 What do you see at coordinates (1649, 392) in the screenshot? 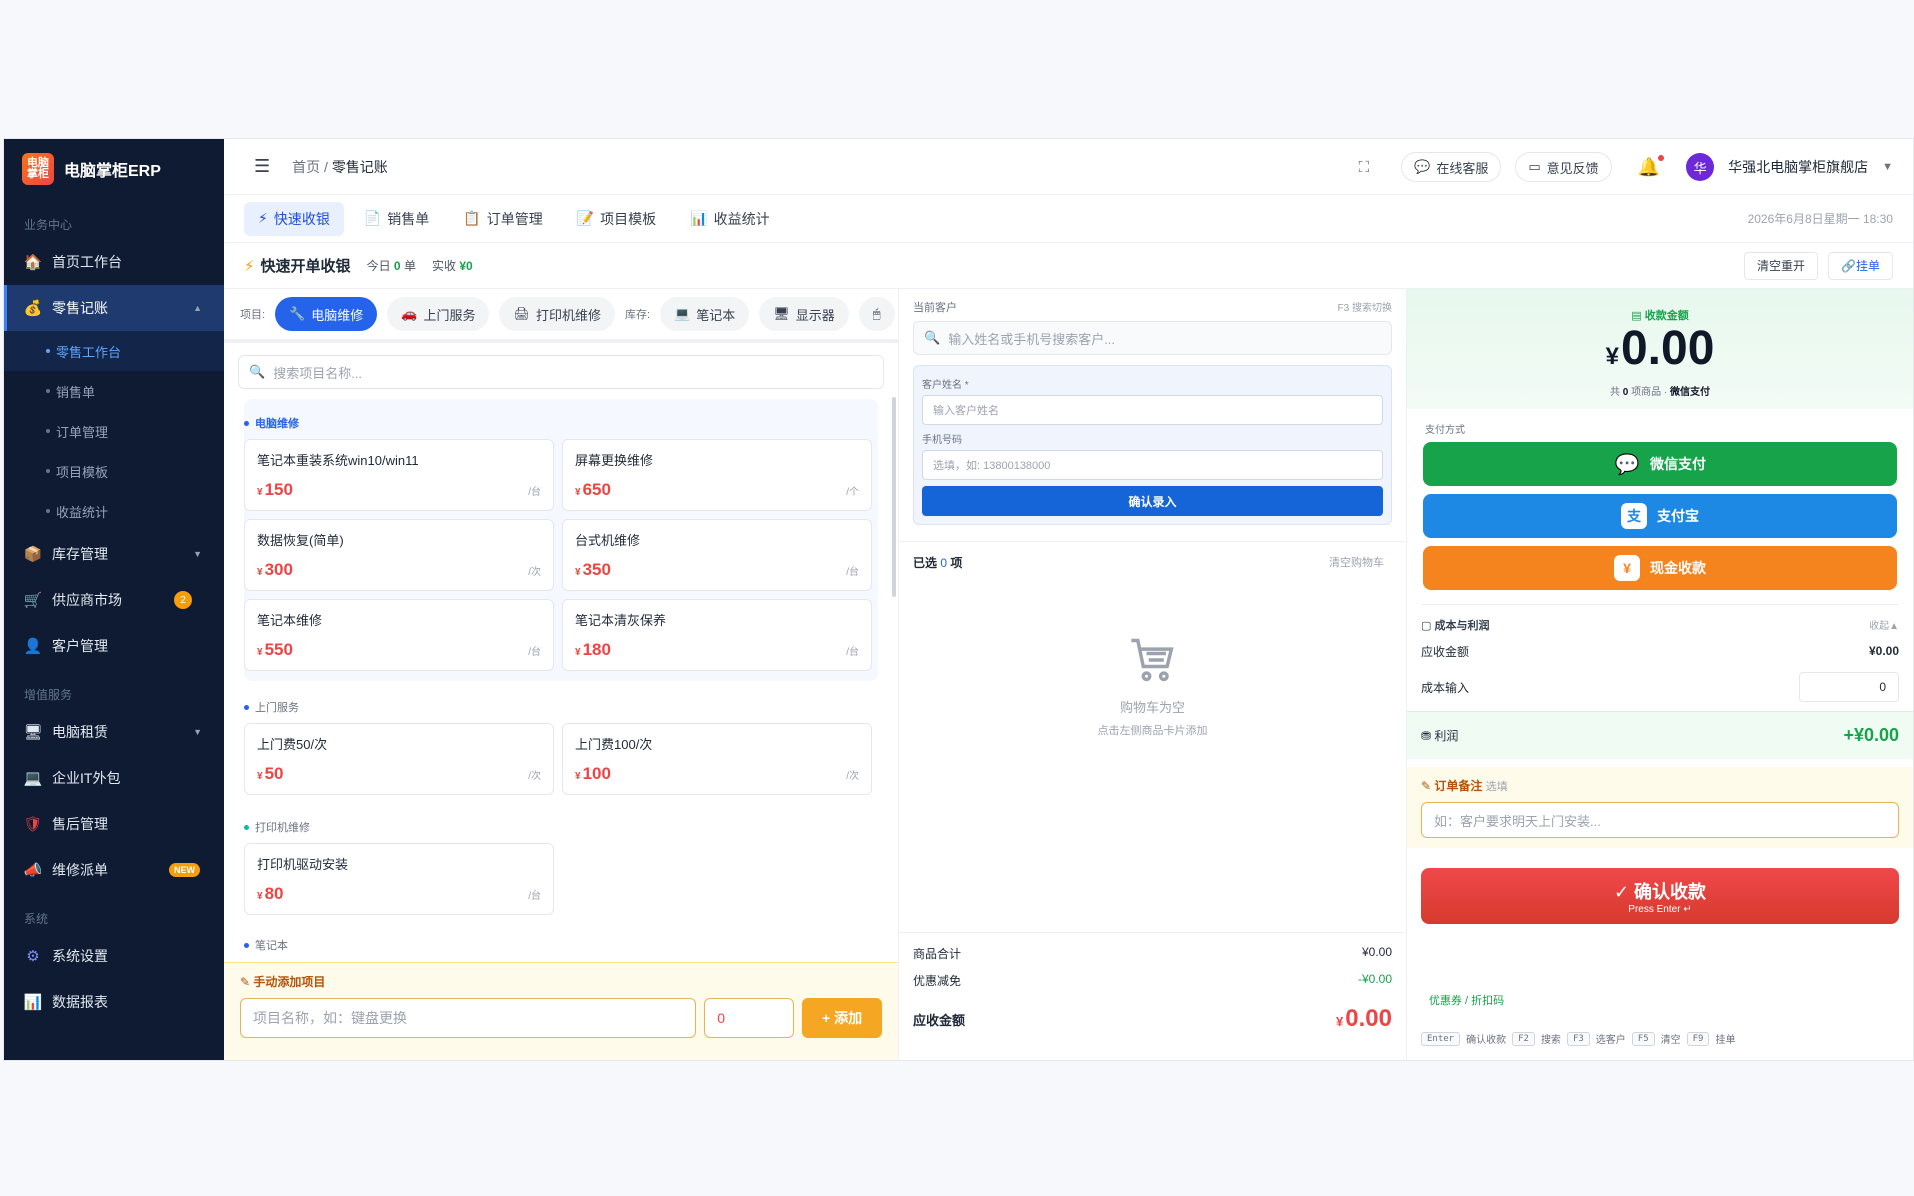
I see `amount-summary-mid: 项商品 ·` at bounding box center [1649, 392].